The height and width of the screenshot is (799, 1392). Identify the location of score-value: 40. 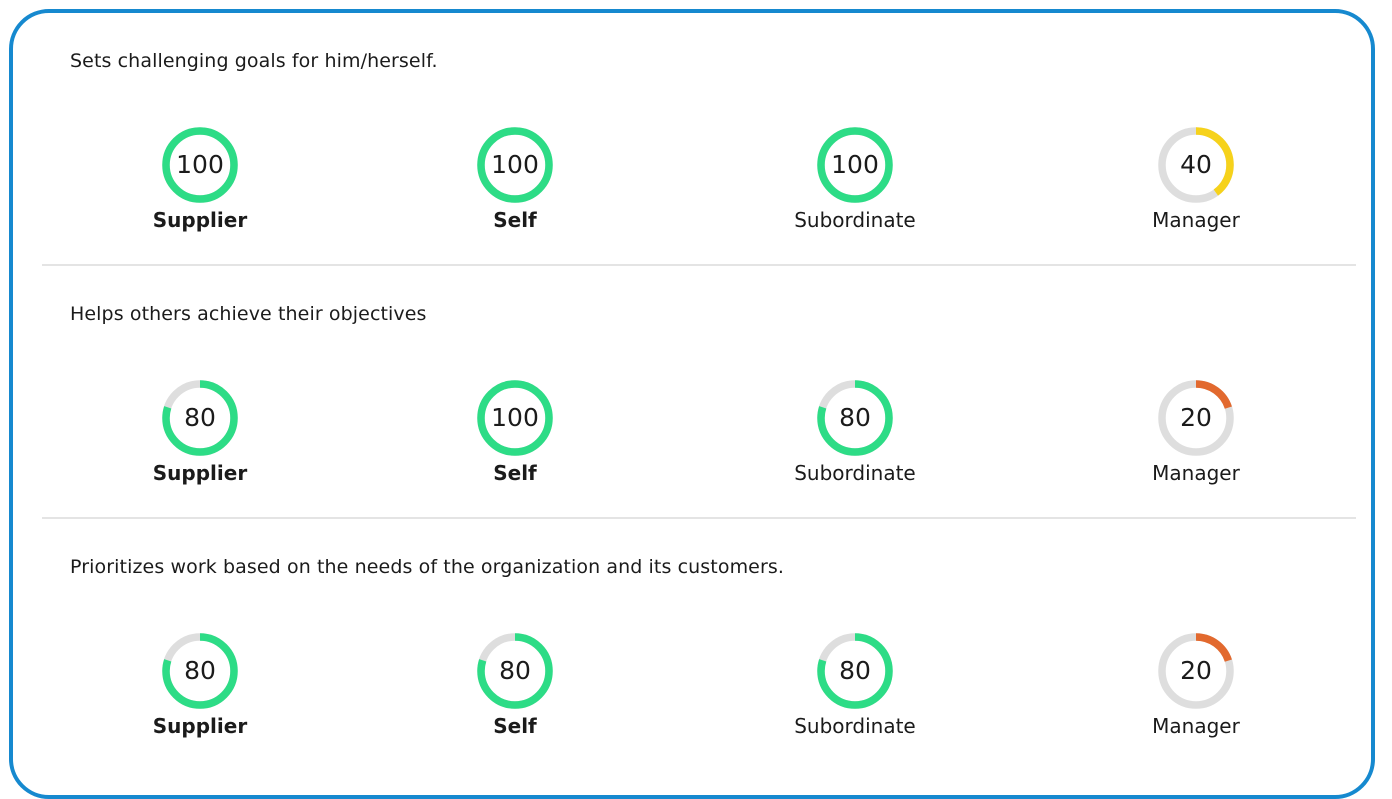
(1196, 164).